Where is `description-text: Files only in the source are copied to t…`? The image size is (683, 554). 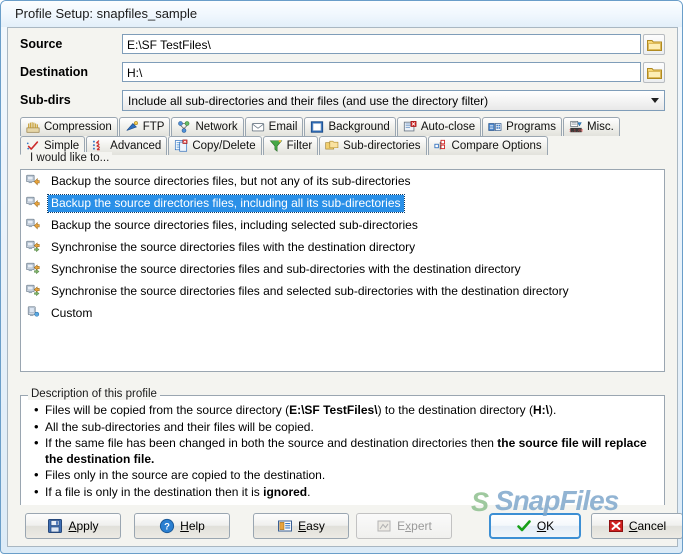 description-text: Files only in the source are copied to t… is located at coordinates (185, 475).